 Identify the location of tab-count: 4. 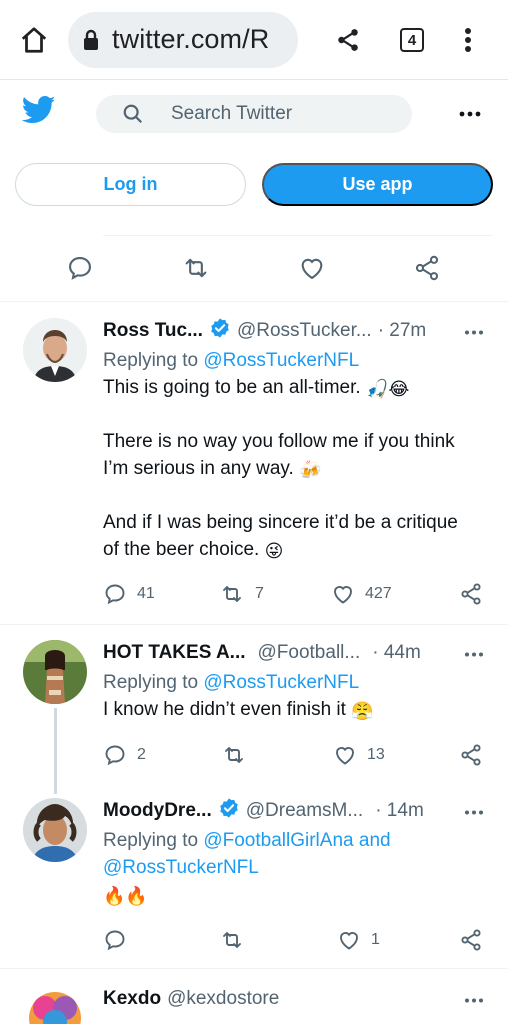
(412, 40).